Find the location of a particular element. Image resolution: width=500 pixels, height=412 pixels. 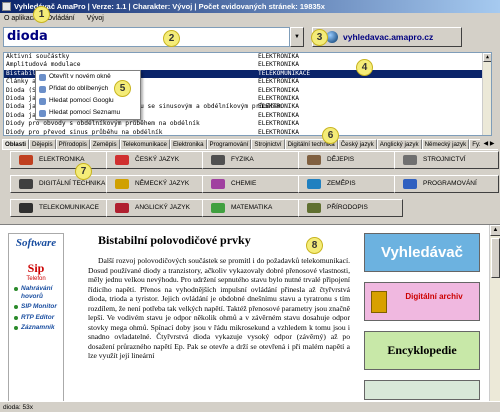

search-row: dioda ▼ vyhledavac.amapro.cz is located at coordinates (250, 38).